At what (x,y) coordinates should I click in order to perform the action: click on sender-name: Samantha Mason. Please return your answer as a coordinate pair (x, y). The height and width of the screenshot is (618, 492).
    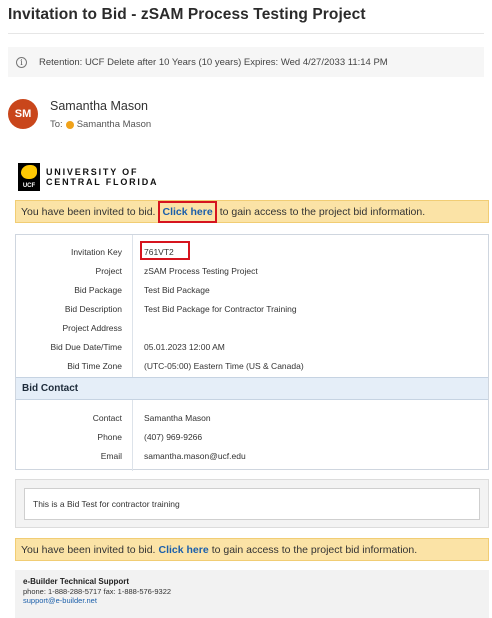
    Looking at the image, I should click on (99, 106).